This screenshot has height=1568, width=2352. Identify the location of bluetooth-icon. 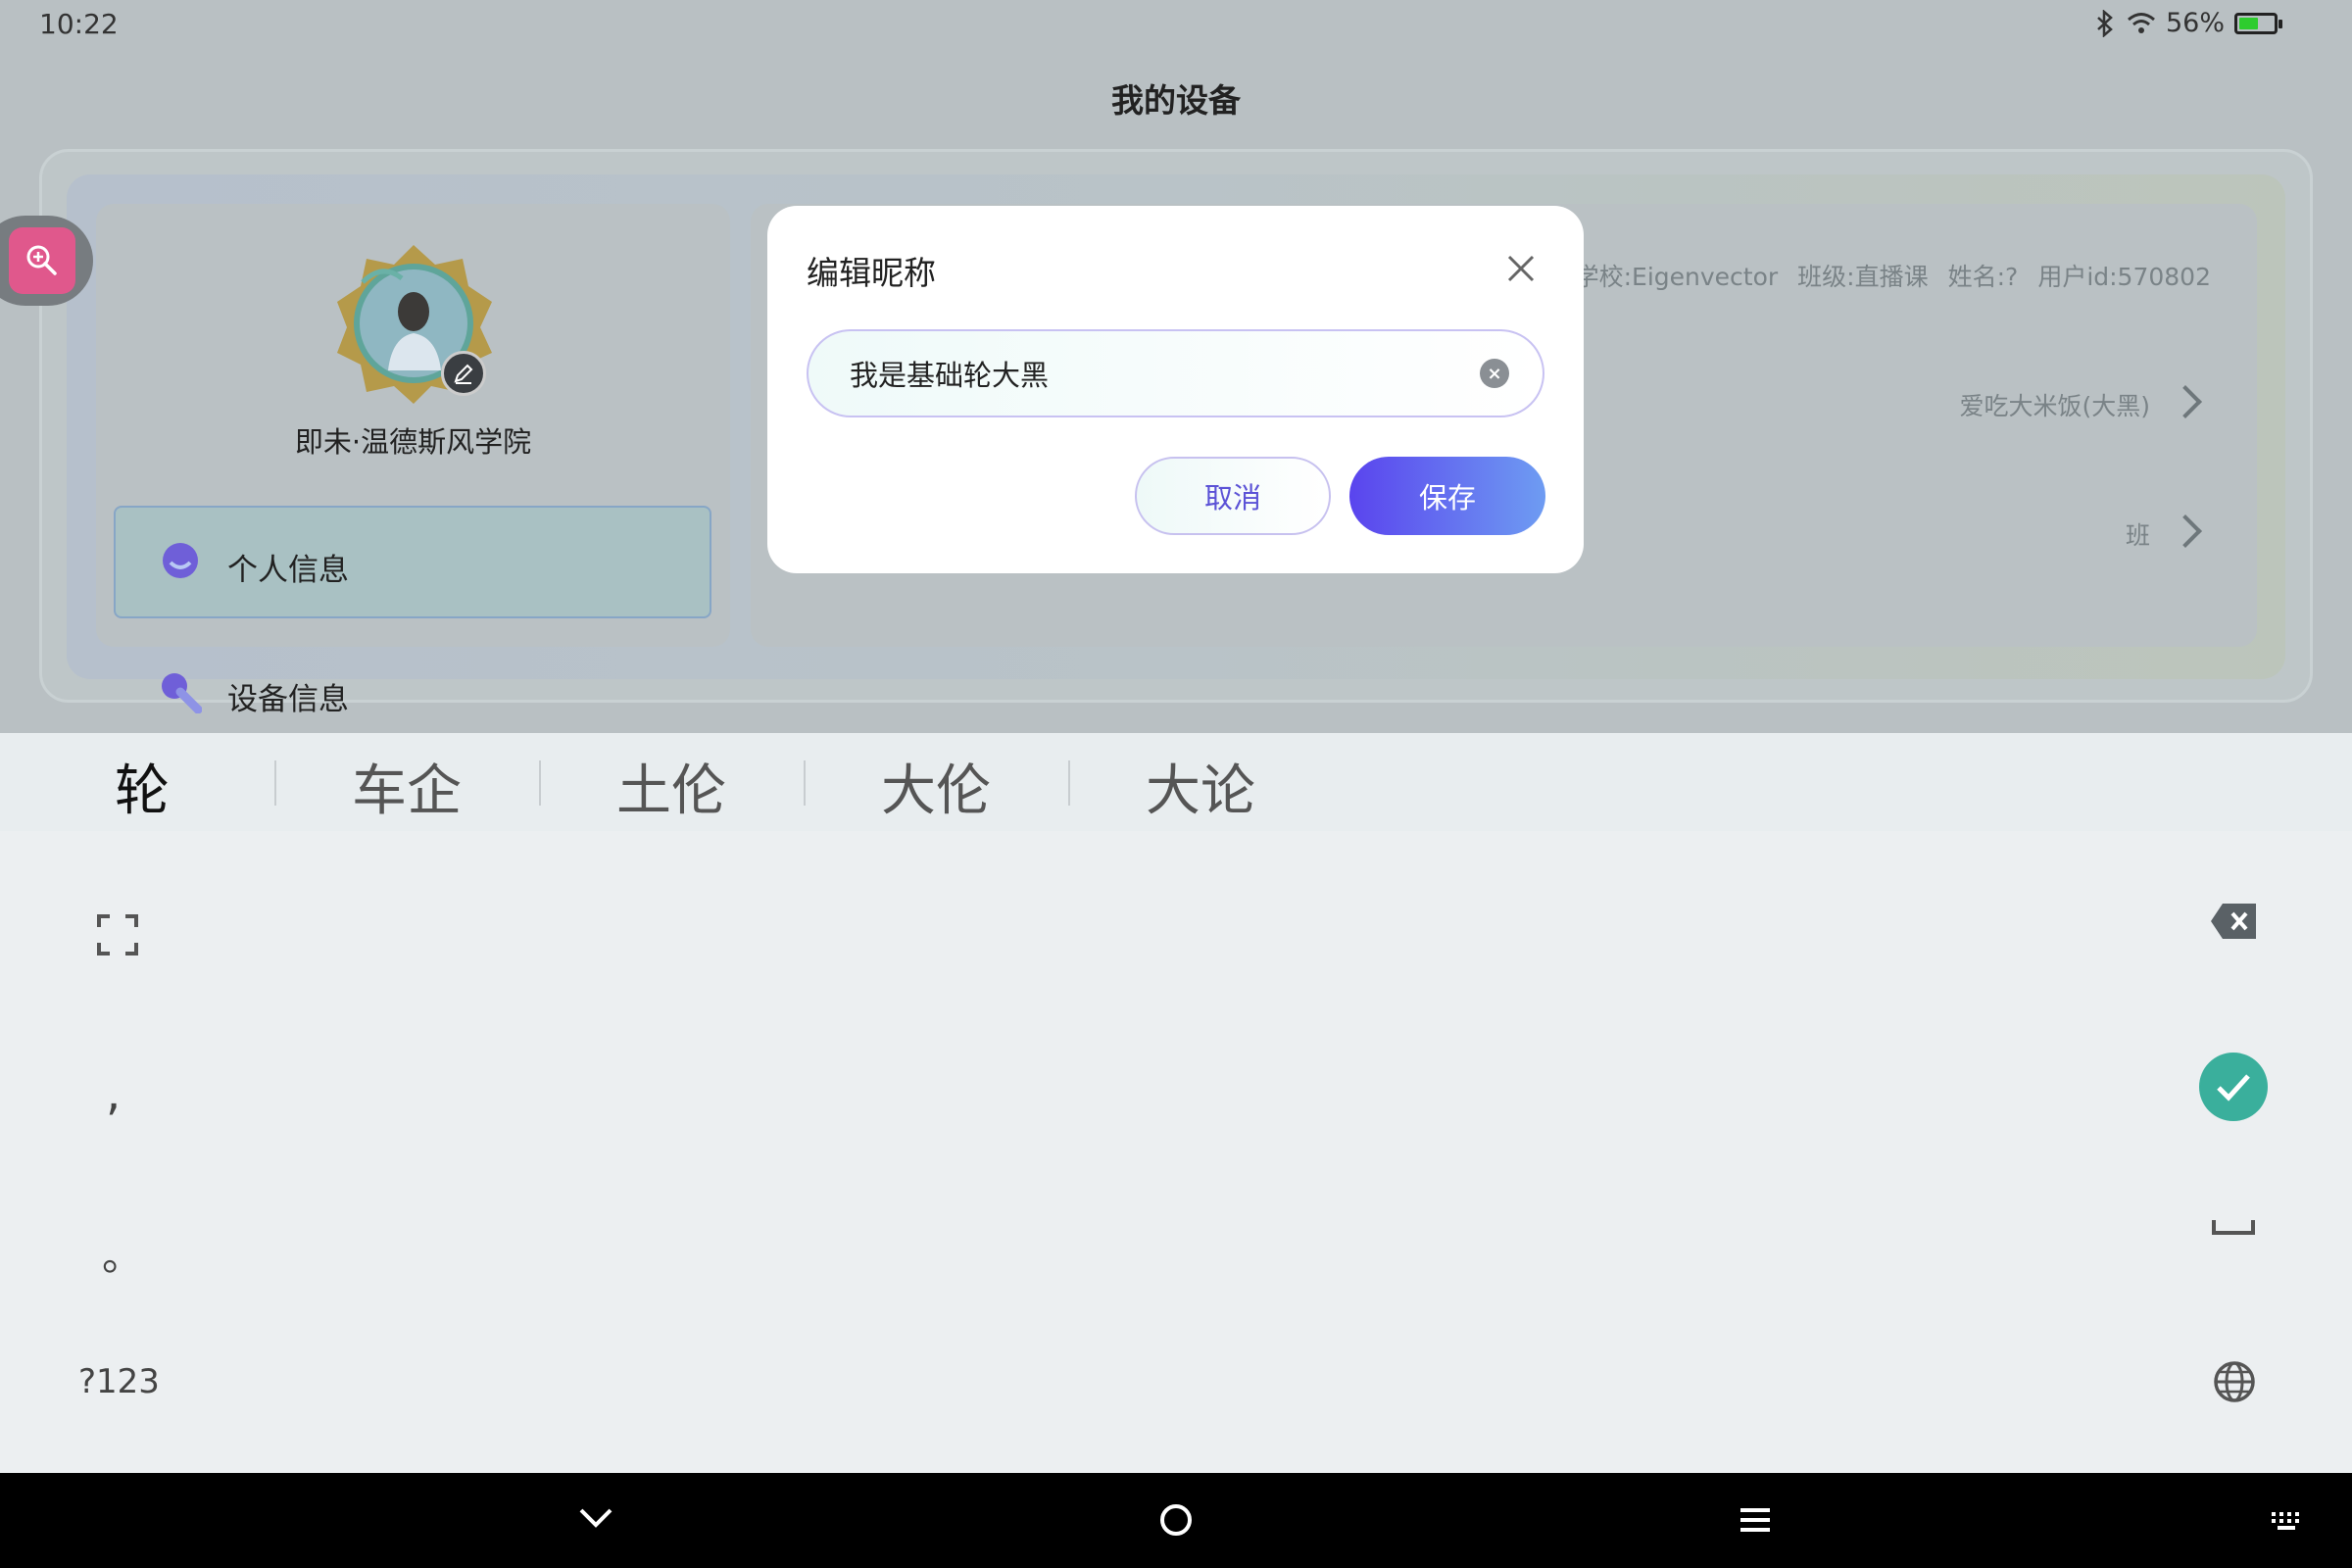
(2105, 23).